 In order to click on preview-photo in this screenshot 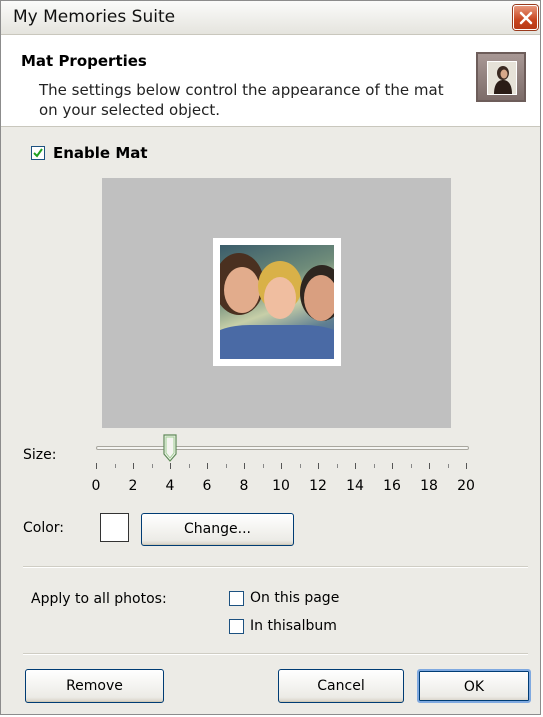, I will do `click(277, 302)`.